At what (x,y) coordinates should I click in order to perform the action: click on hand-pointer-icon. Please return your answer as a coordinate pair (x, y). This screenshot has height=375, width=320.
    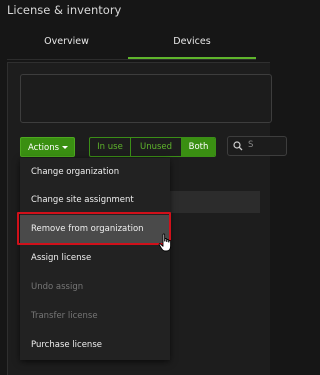
    Looking at the image, I should click on (165, 242).